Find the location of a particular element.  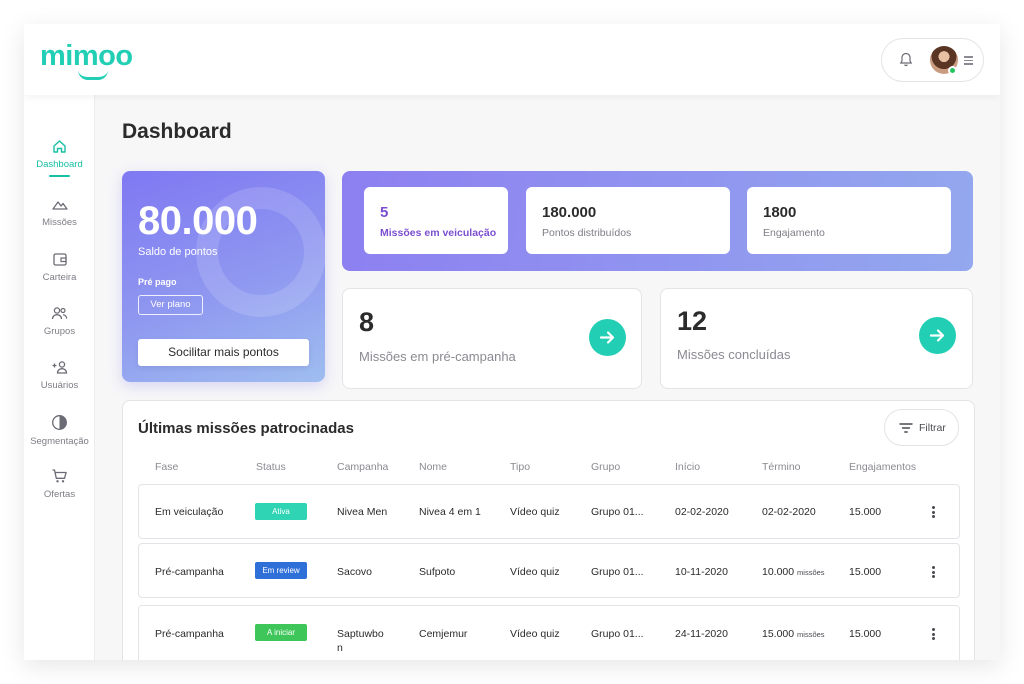

cell-nome: Cemjemur is located at coordinates (443, 634).